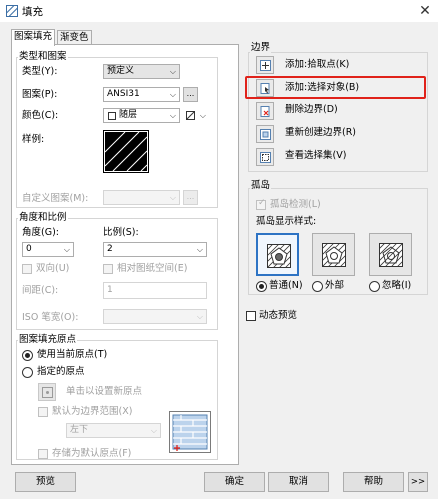  What do you see at coordinates (40, 94) in the screenshot?
I see `pattern-label: 图案(P):` at bounding box center [40, 94].